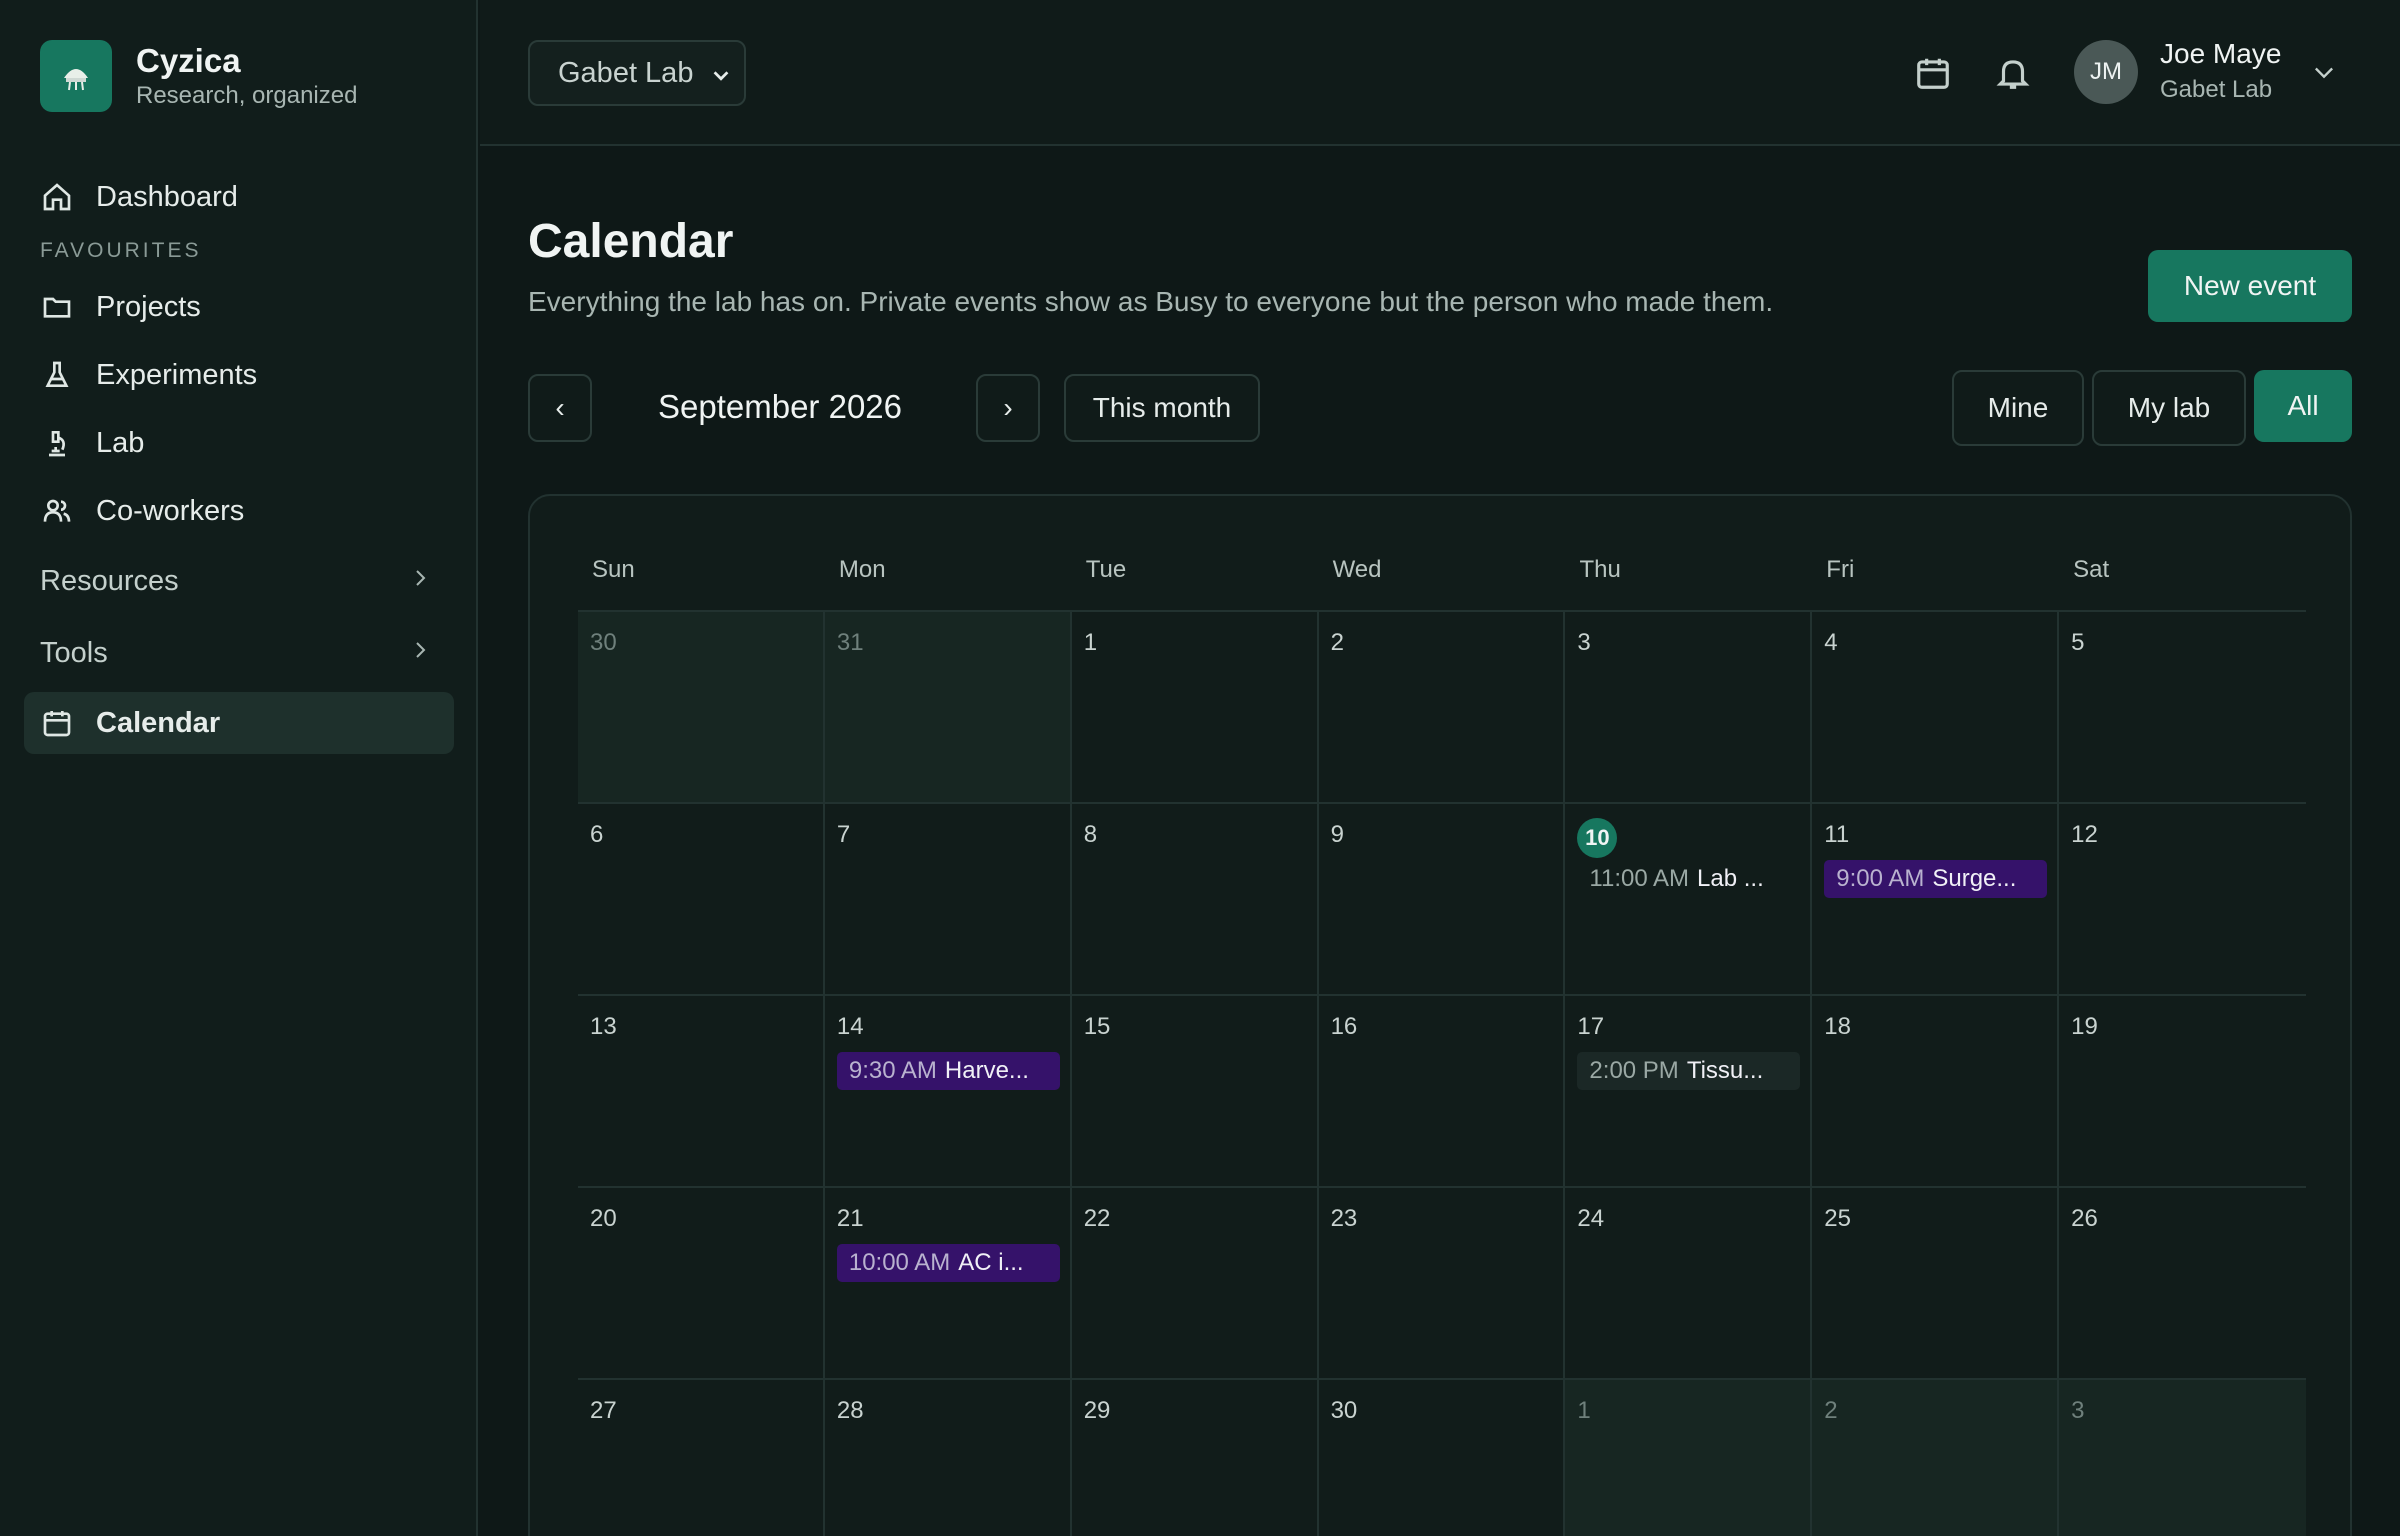  What do you see at coordinates (1688, 838) in the screenshot?
I see `day-number: 10` at bounding box center [1688, 838].